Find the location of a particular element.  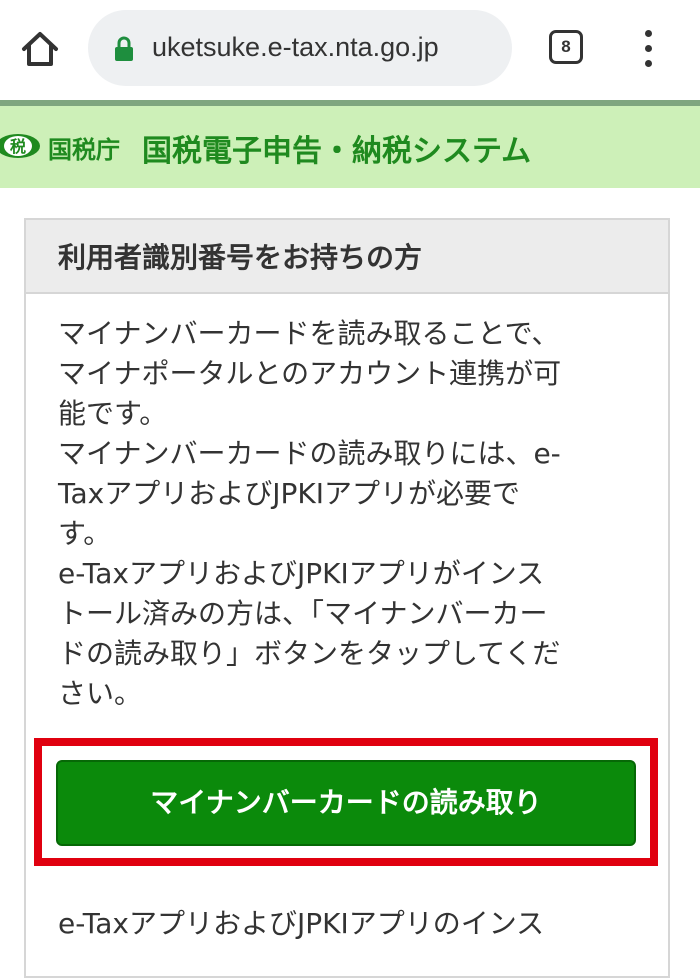

nta-logo-icon: 税 is located at coordinates (21, 146).